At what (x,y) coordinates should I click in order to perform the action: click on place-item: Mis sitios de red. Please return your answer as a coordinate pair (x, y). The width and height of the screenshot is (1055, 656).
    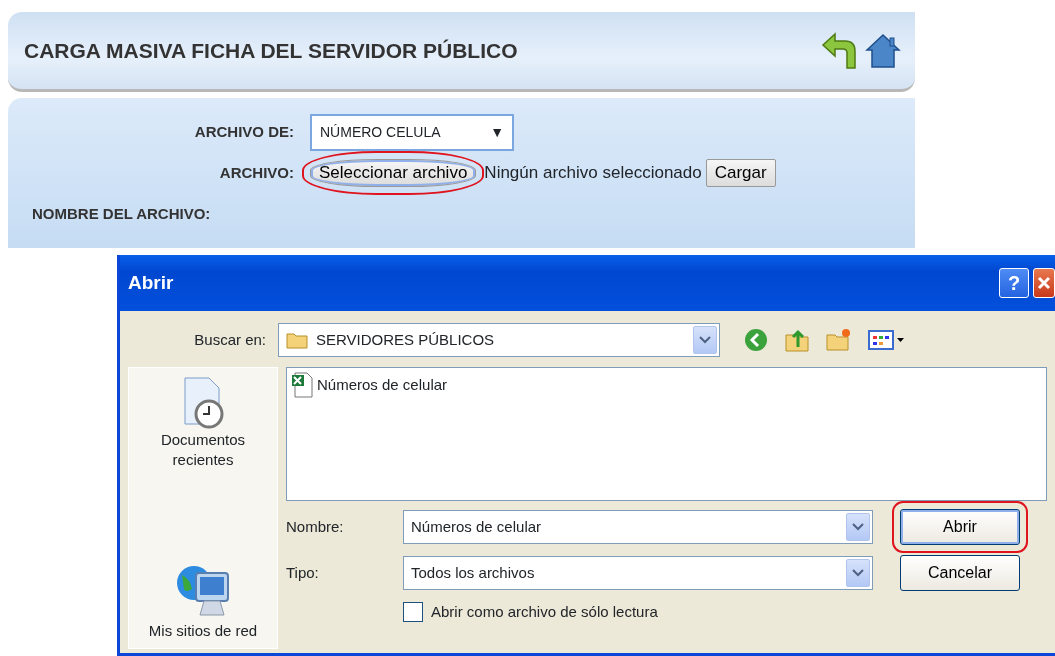
    Looking at the image, I should click on (203, 600).